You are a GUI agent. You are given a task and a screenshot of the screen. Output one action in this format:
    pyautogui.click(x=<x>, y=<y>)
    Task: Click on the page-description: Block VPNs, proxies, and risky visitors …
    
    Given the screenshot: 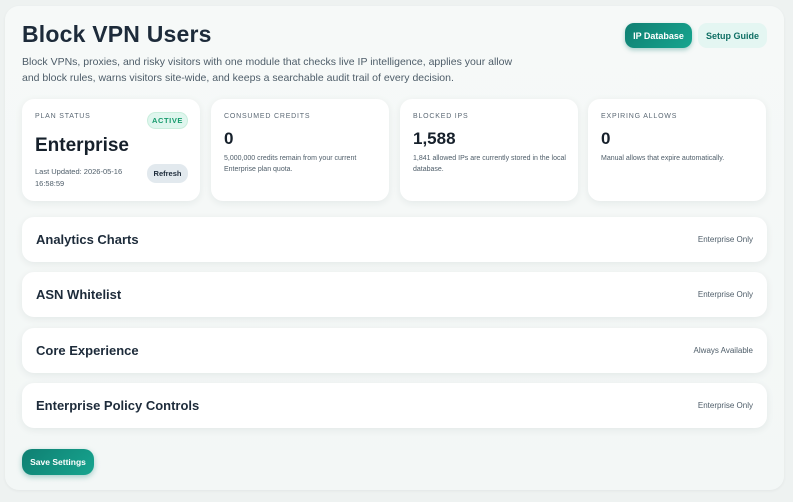 What is the action you would take?
    pyautogui.click(x=267, y=70)
    